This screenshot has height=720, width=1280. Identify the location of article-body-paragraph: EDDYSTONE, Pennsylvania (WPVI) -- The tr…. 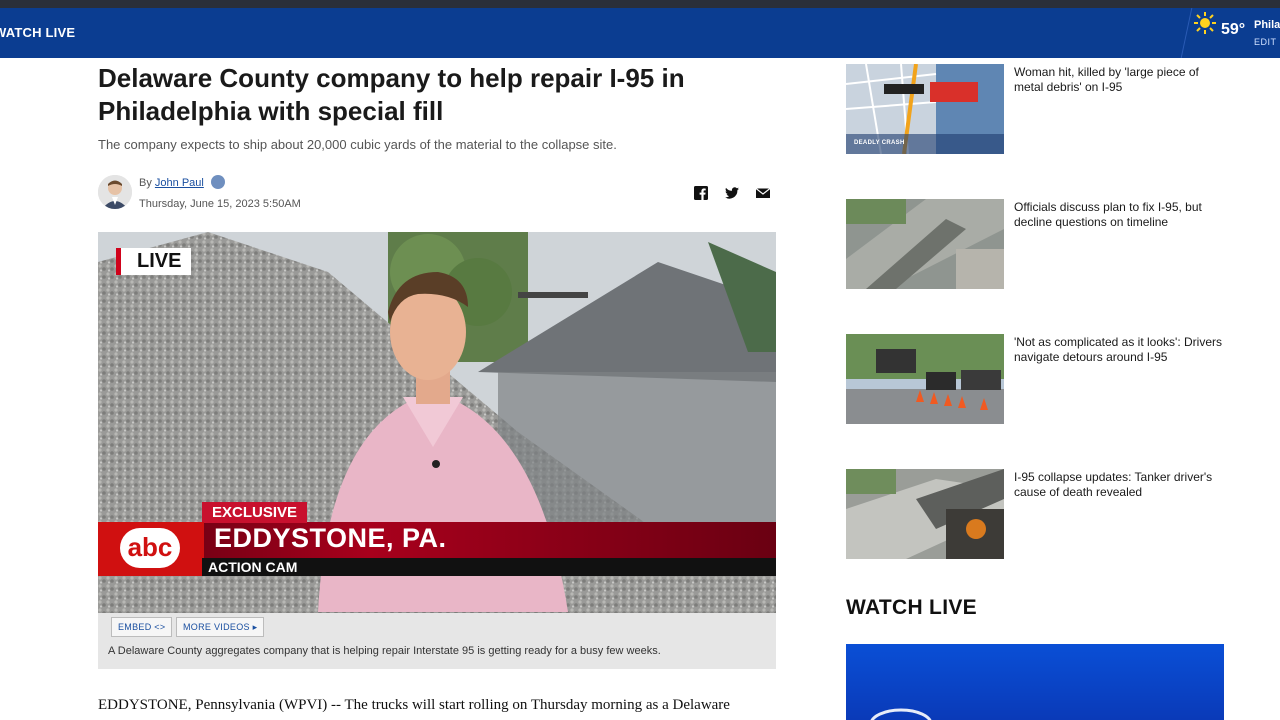
(414, 705).